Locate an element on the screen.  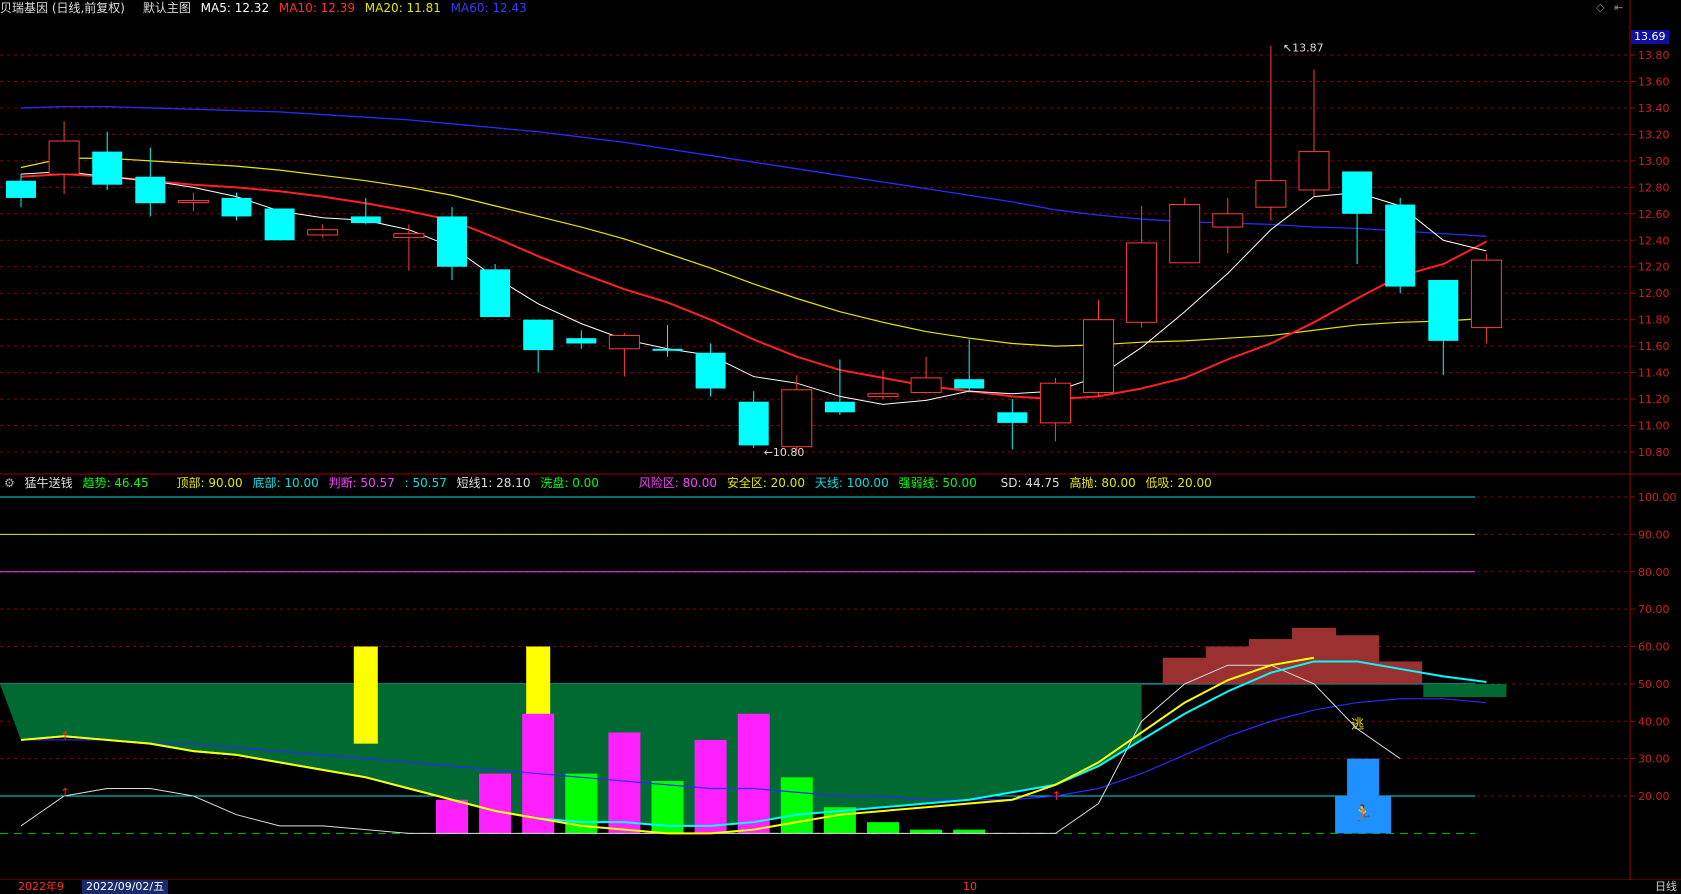
low-price-label: ←10.80 is located at coordinates (784, 452).